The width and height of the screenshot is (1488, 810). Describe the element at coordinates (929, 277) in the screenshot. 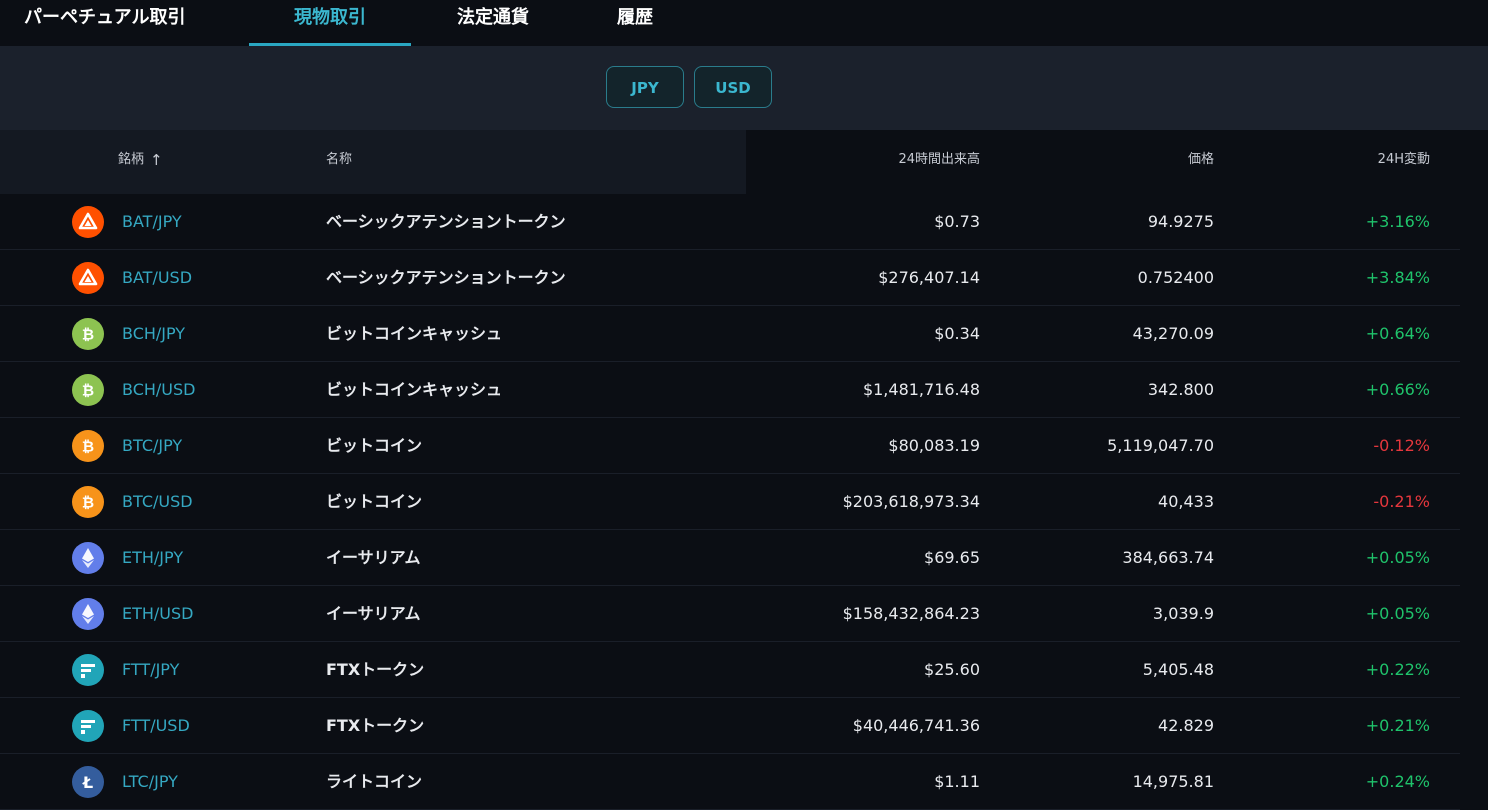

I see `volume-value: $276,407.14` at that location.